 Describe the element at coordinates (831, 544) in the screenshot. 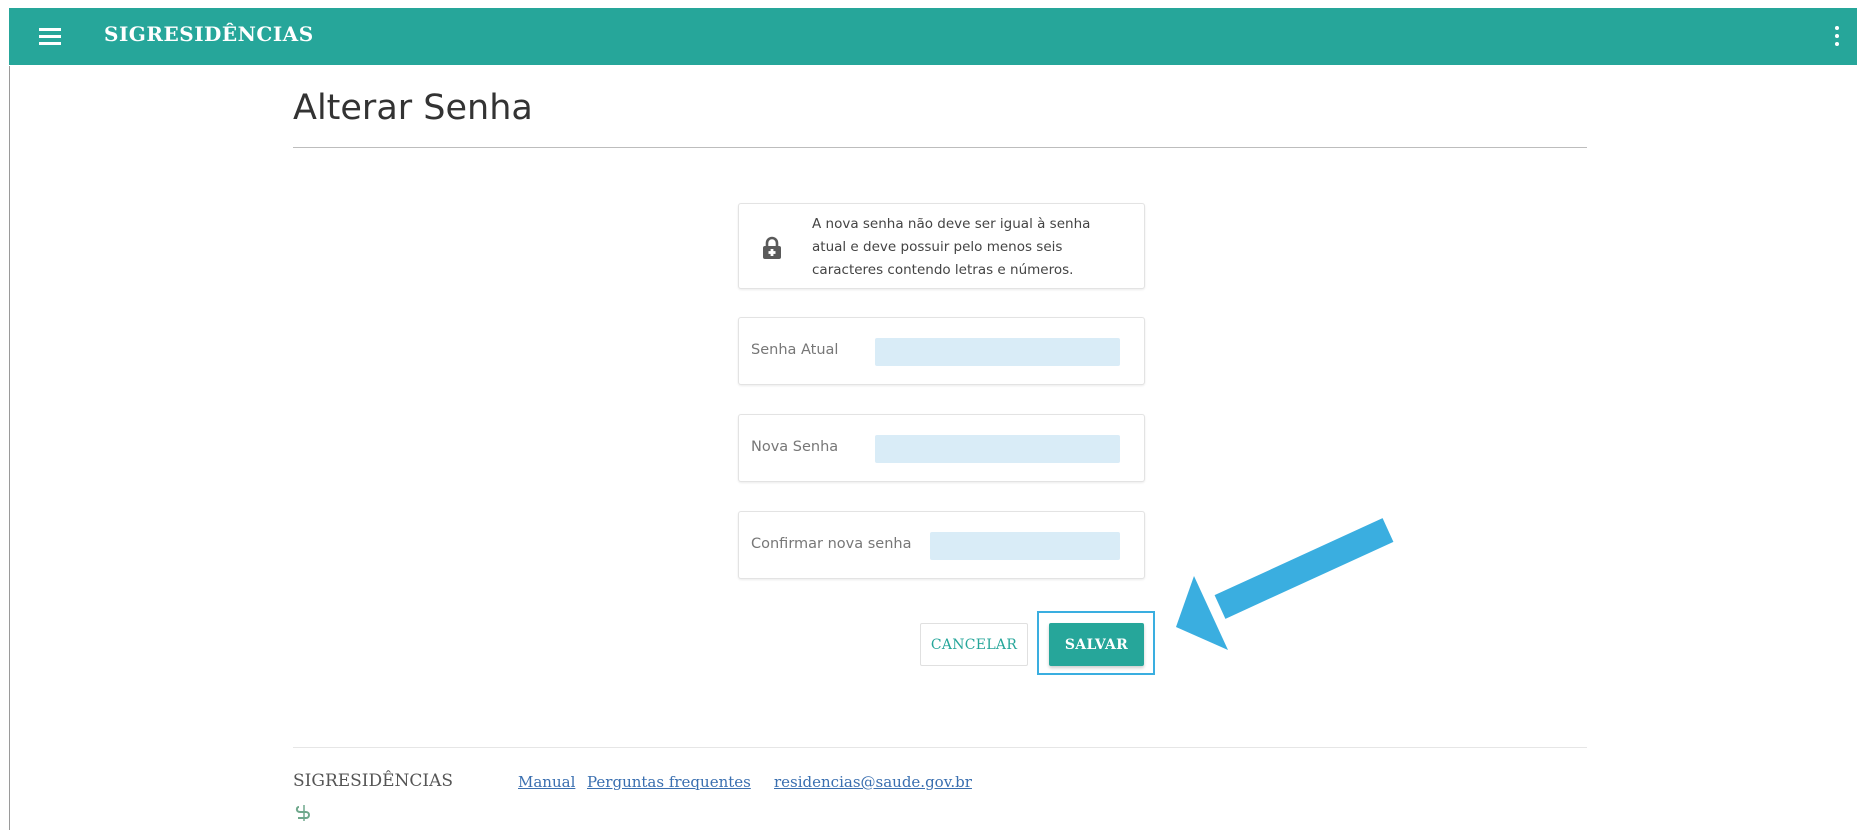

I see `confirm-password-label: Confirmar nova senha` at that location.